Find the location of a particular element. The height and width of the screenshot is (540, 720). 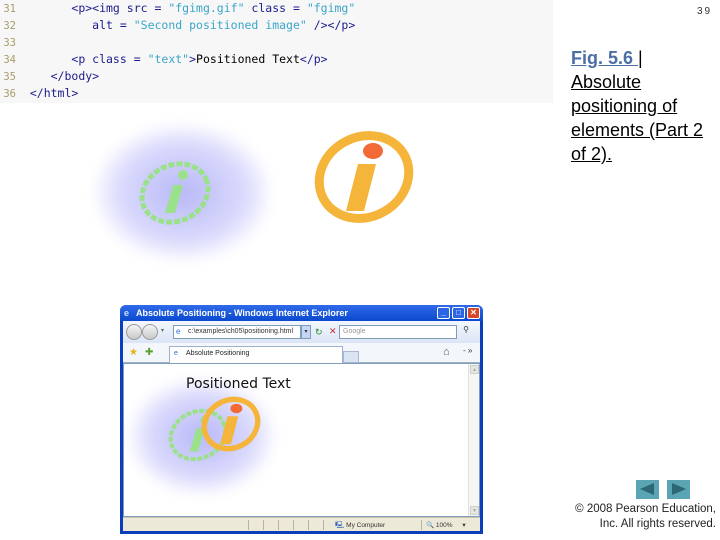

line-number: 32 is located at coordinates (9, 26).